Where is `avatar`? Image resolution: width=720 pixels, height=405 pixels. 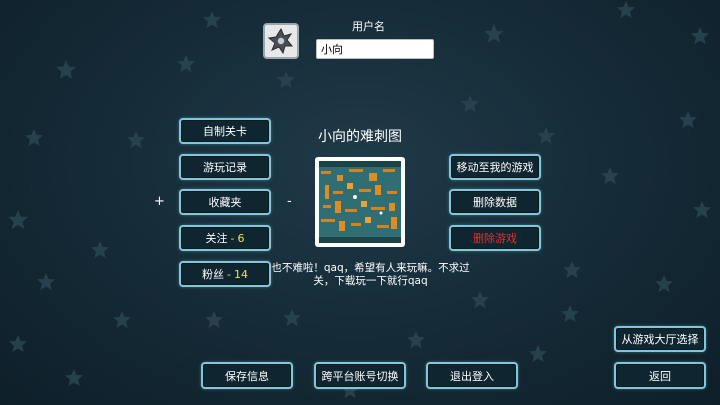
avatar is located at coordinates (281, 41).